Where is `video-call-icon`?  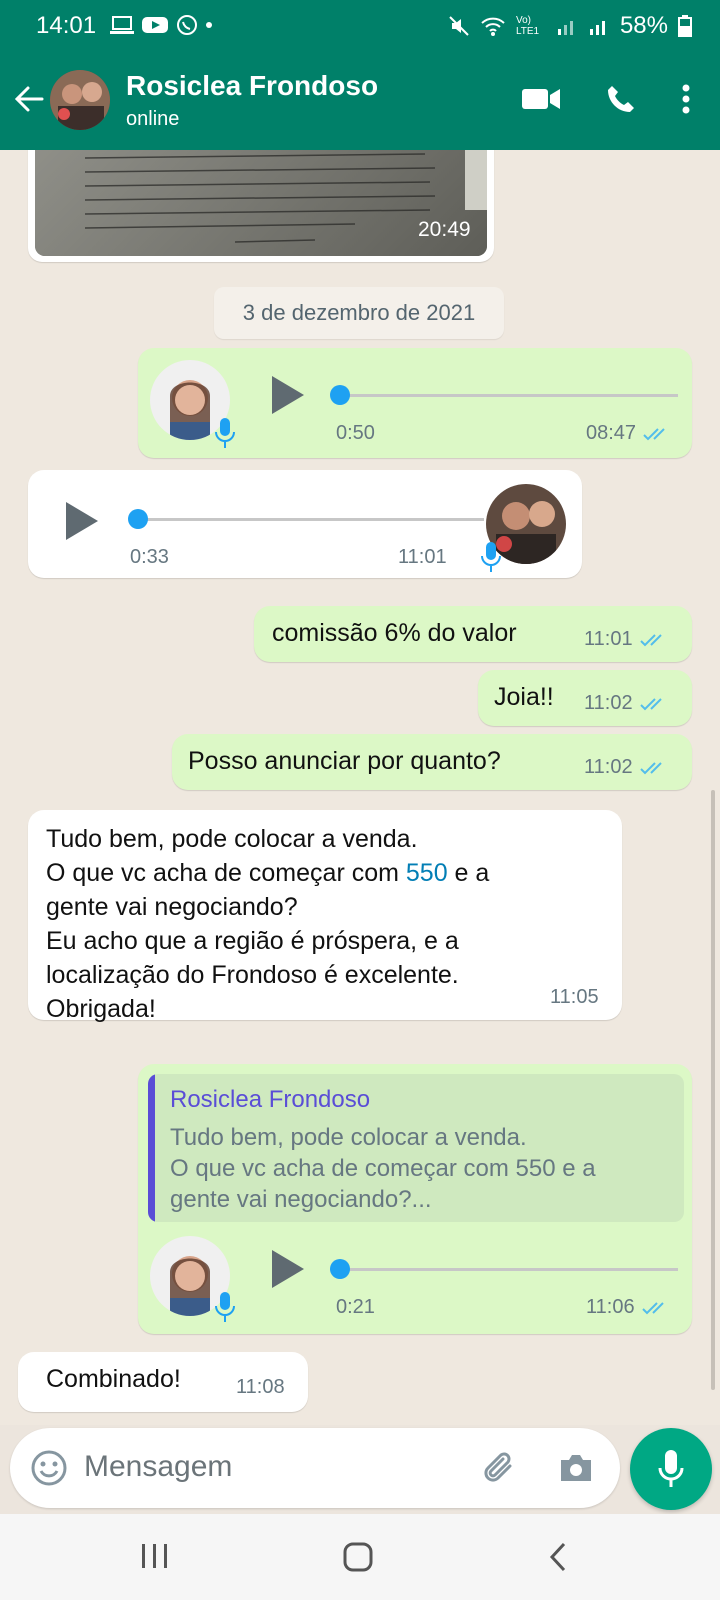 video-call-icon is located at coordinates (541, 99).